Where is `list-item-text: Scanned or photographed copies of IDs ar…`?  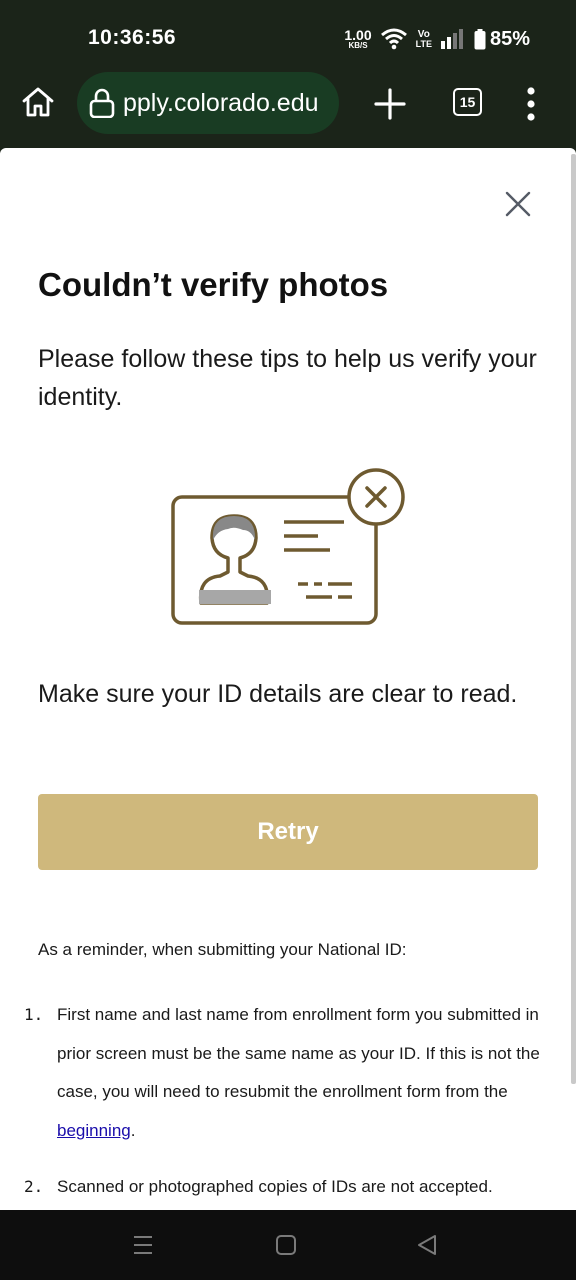 list-item-text: Scanned or photographed copies of IDs ar… is located at coordinates (275, 1186).